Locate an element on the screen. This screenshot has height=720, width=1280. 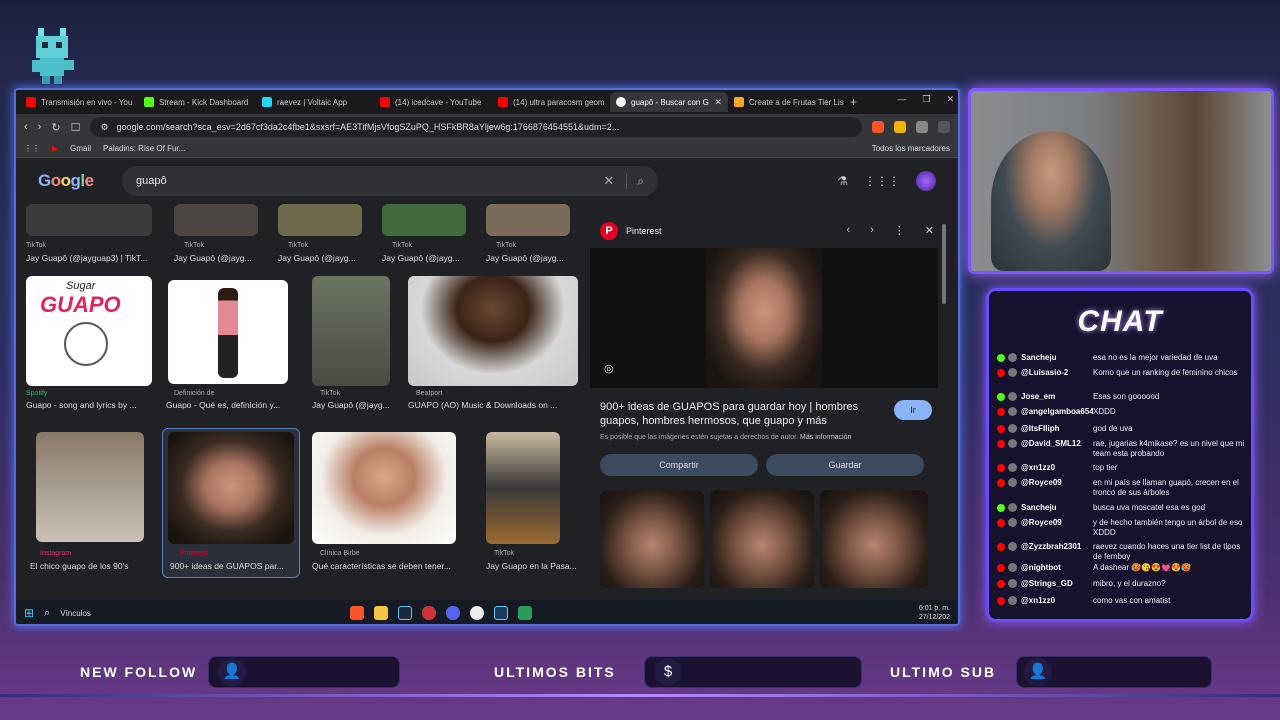
browser-tab: (14) icedcave - YouTube is located at coordinates (433, 102).